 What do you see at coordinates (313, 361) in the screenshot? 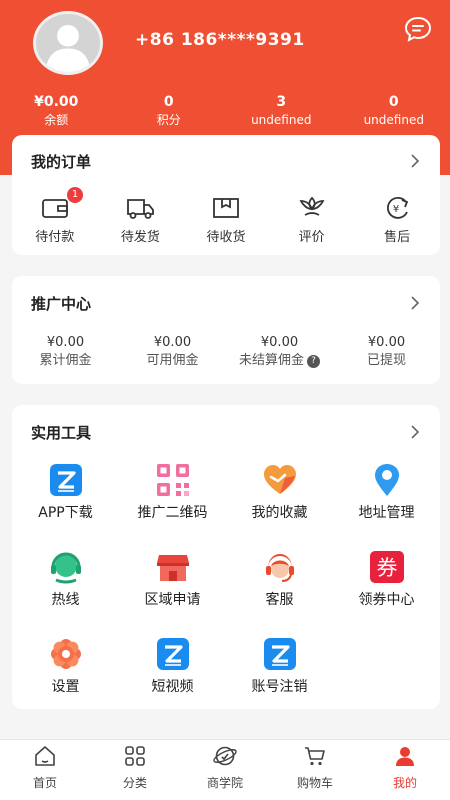
I see `help-icon: ?` at bounding box center [313, 361].